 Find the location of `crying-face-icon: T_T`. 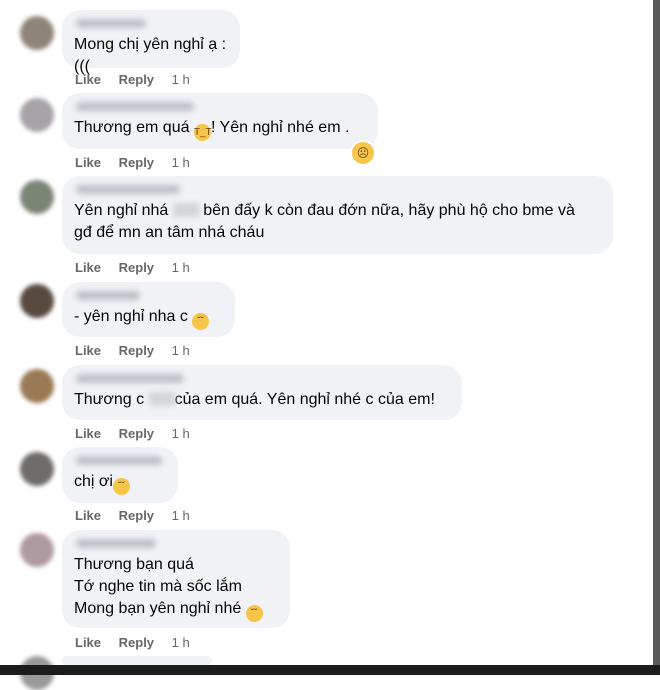

crying-face-icon: T_T is located at coordinates (202, 132).